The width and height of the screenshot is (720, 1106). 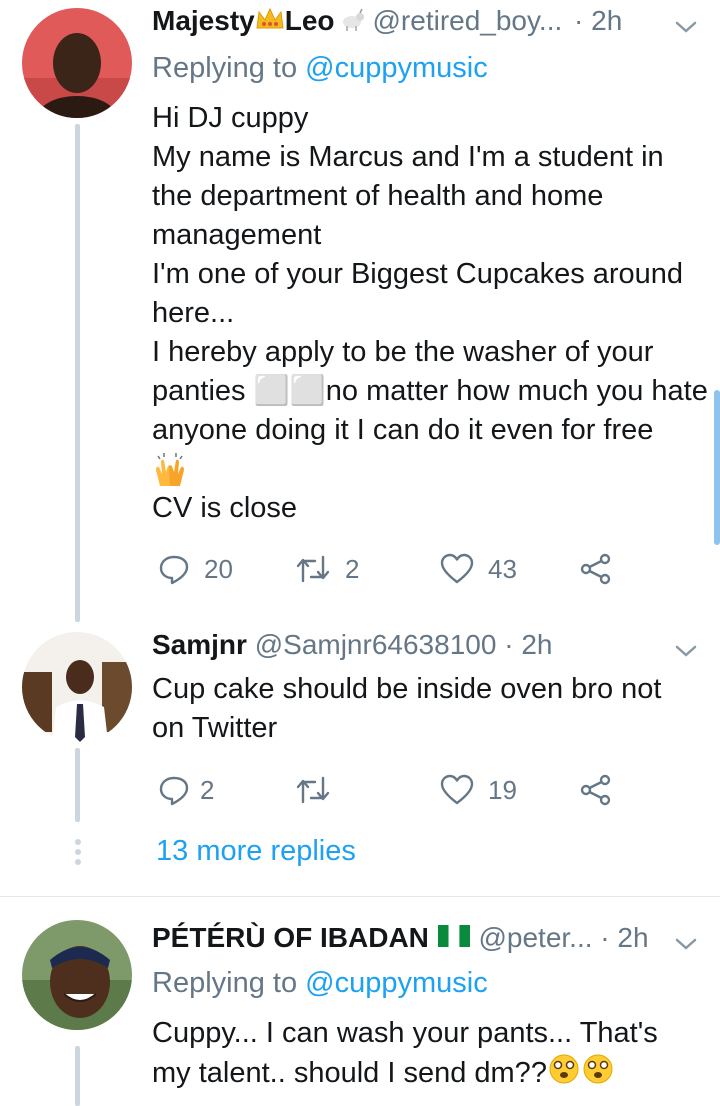 I want to click on like-count: 19, so click(x=502, y=789).